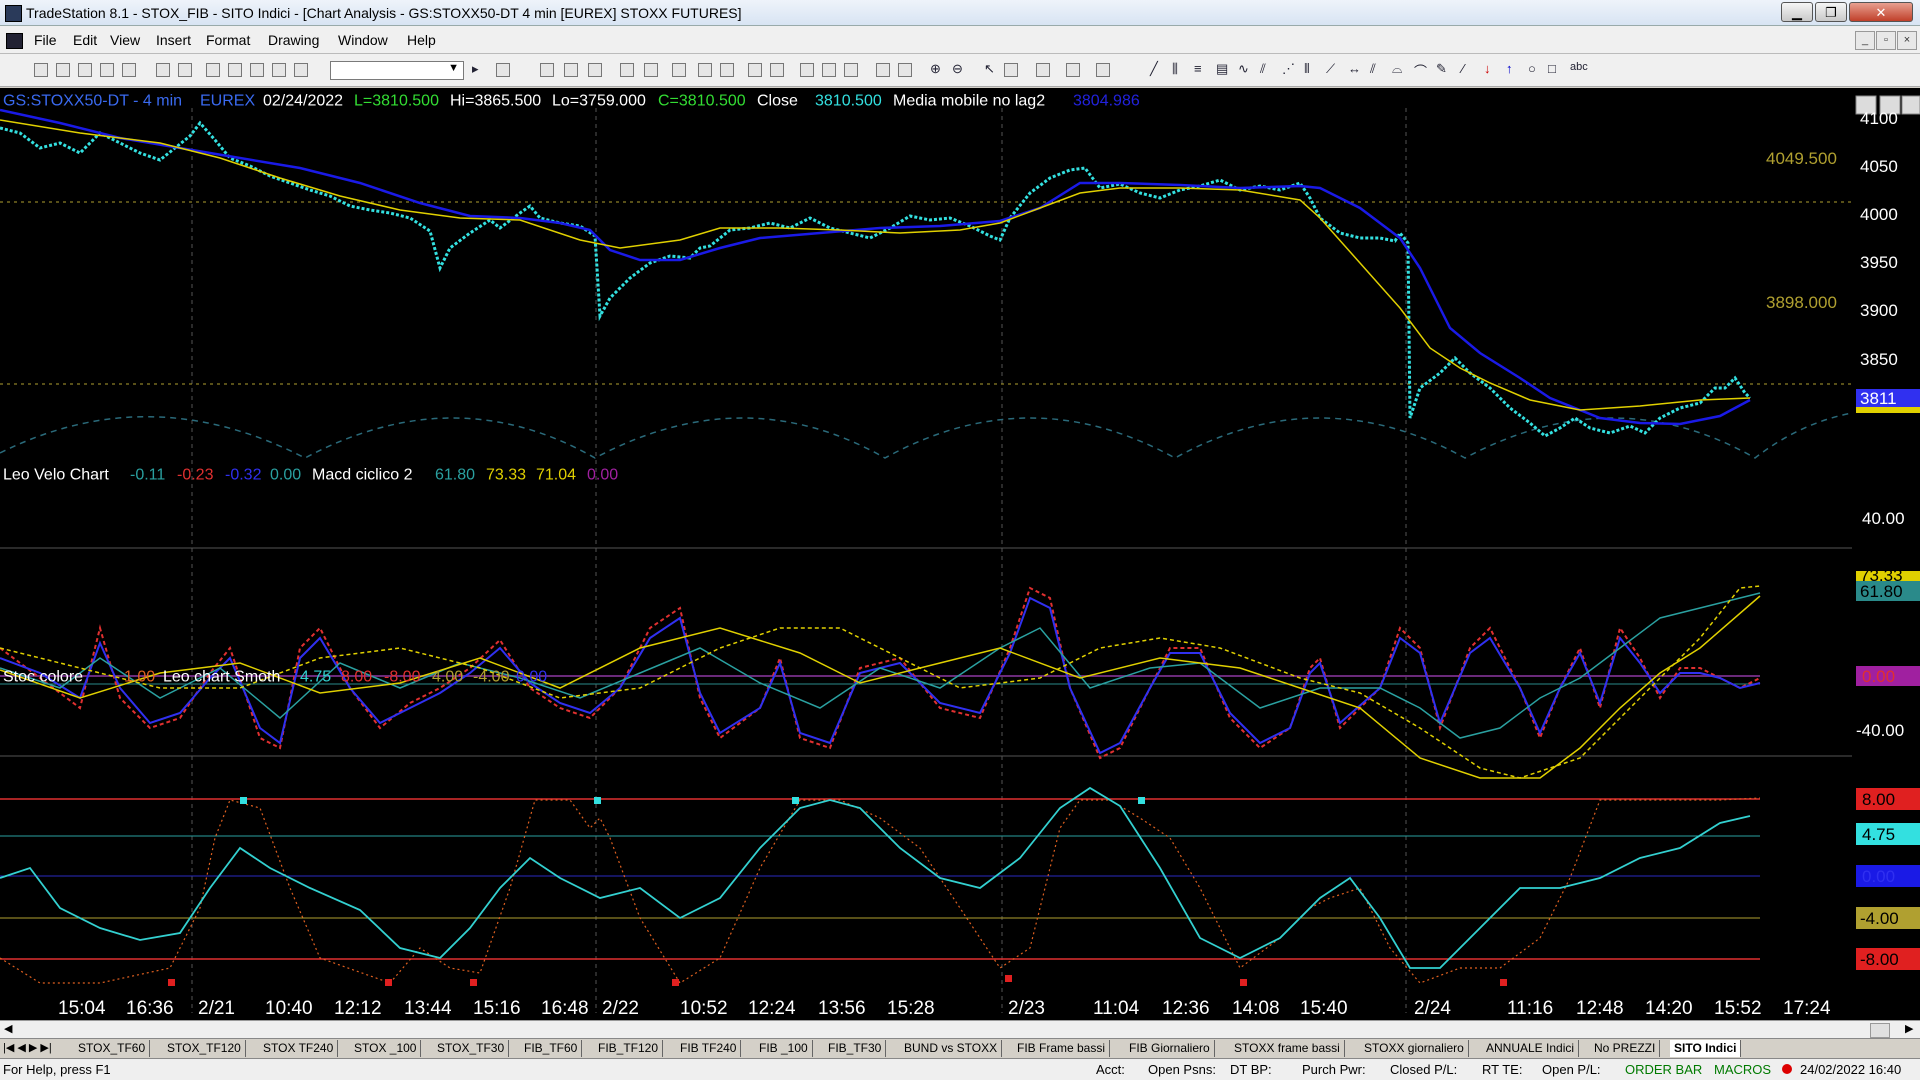 This screenshot has height=1080, width=1920. I want to click on tab-stox-tf240: STOX TF240, so click(299, 1048).